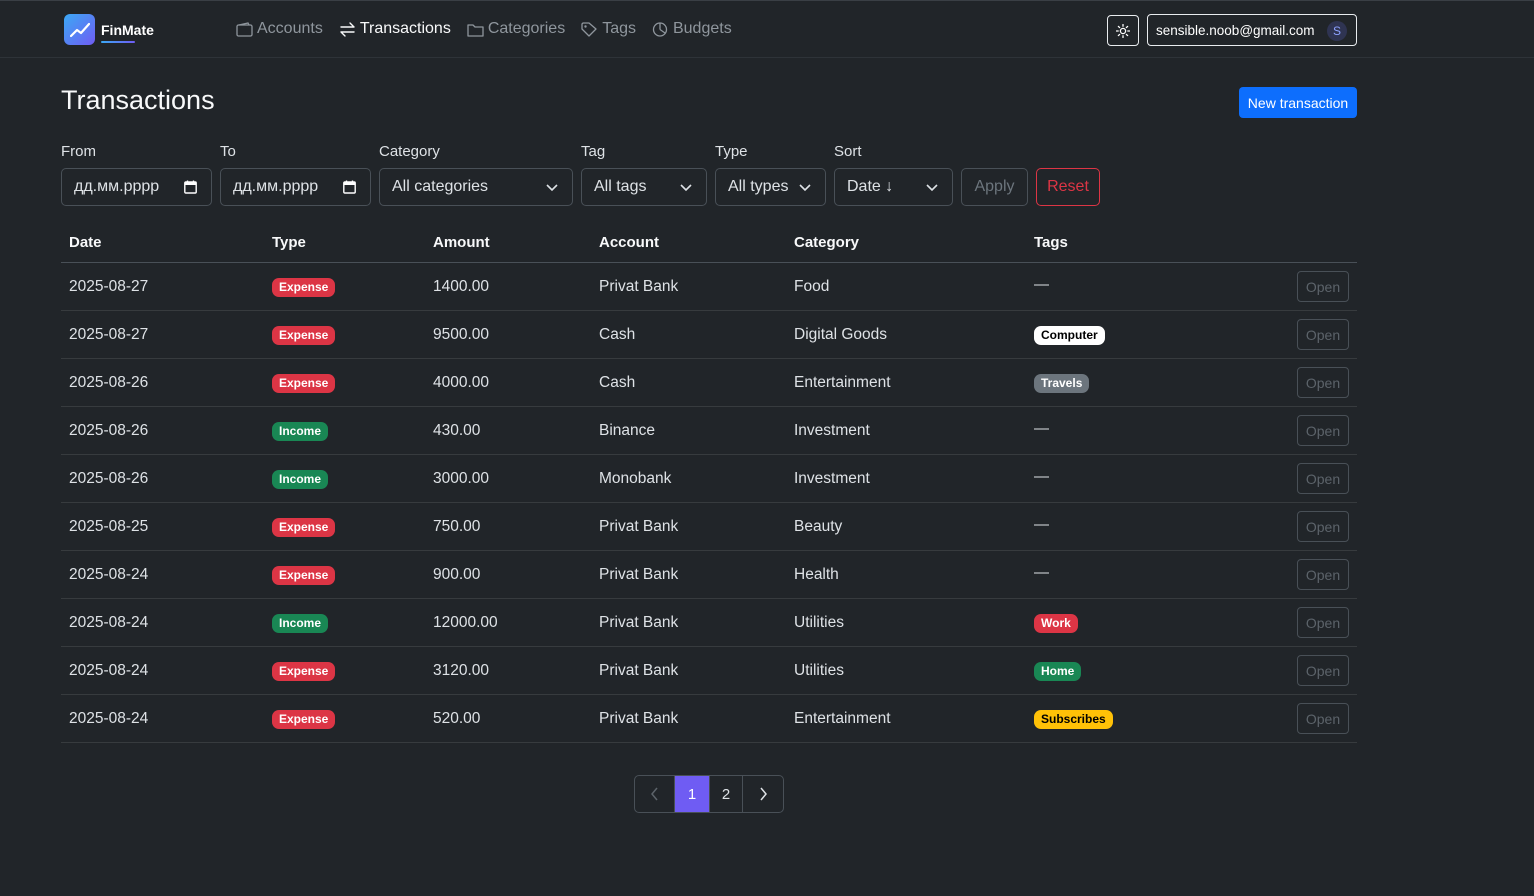  What do you see at coordinates (276, 186) in the screenshot?
I see `to-date-placeholder: дд.мм.рррр` at bounding box center [276, 186].